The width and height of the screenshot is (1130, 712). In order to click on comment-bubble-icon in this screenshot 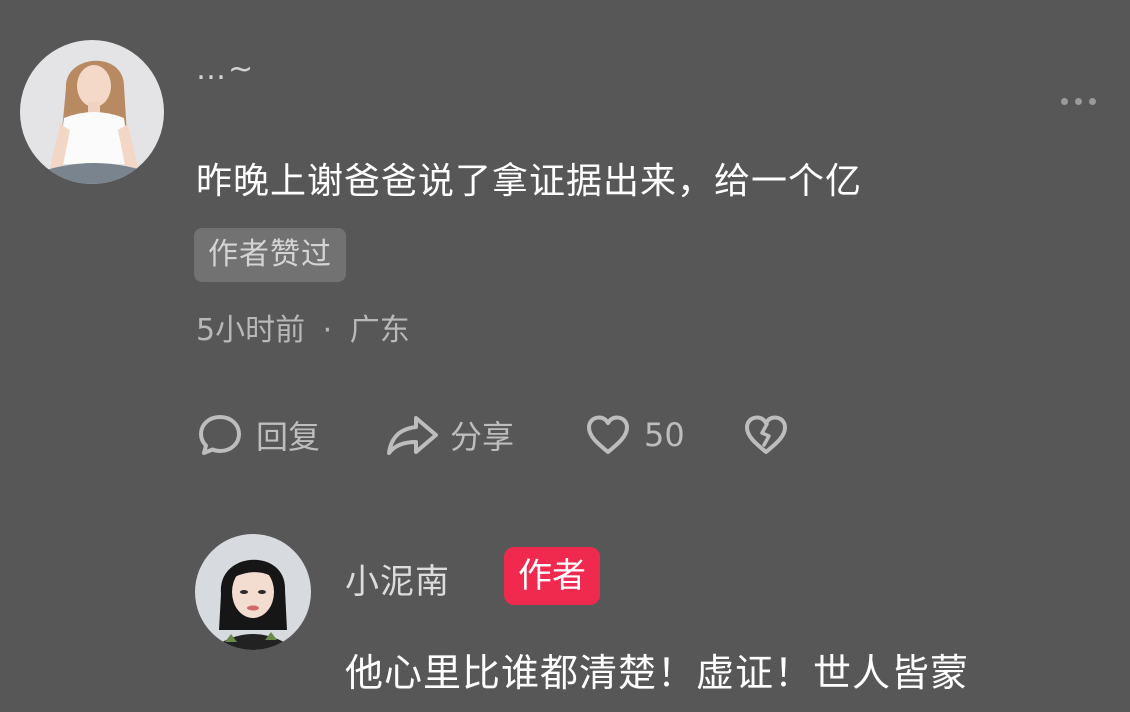, I will do `click(220, 435)`.